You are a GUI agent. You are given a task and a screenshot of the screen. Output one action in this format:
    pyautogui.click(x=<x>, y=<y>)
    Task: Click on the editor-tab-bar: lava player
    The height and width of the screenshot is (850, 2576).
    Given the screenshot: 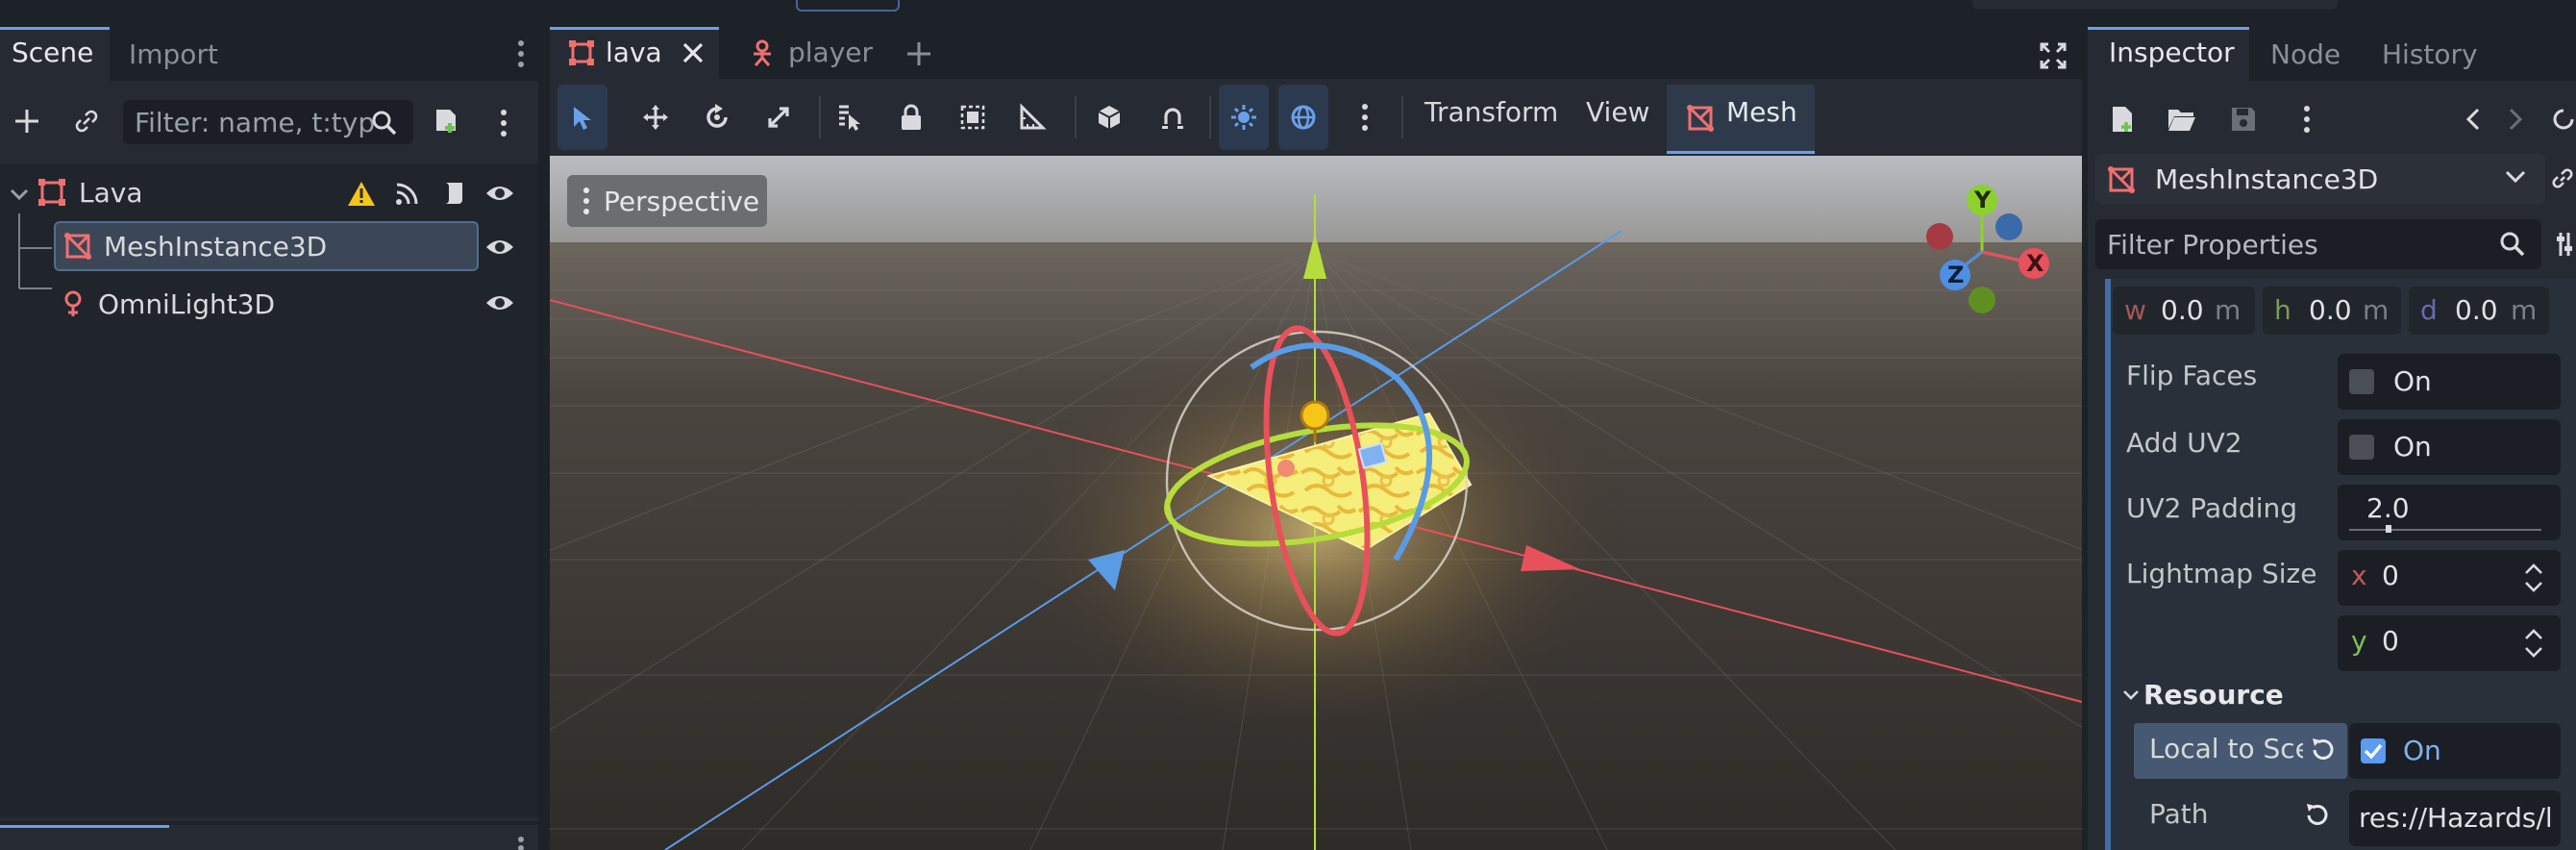 What is the action you would take?
    pyautogui.click(x=1316, y=53)
    